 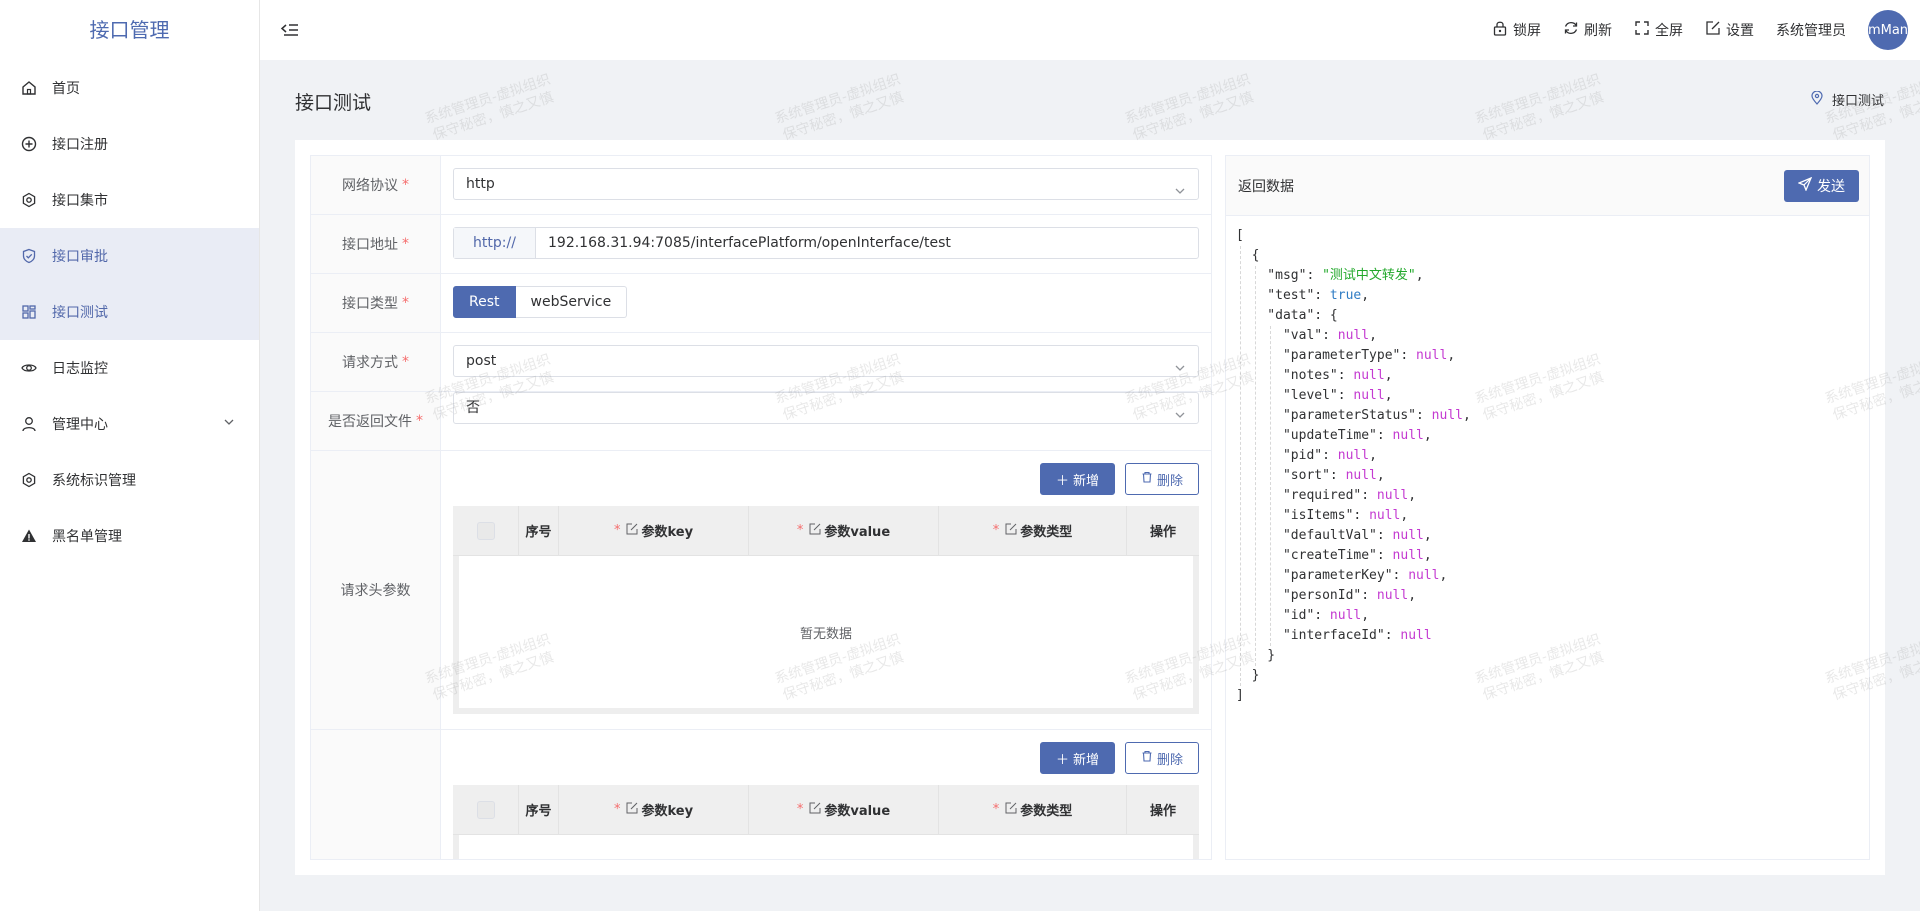 What do you see at coordinates (370, 363) in the screenshot?
I see `method-label-text: 请求方式` at bounding box center [370, 363].